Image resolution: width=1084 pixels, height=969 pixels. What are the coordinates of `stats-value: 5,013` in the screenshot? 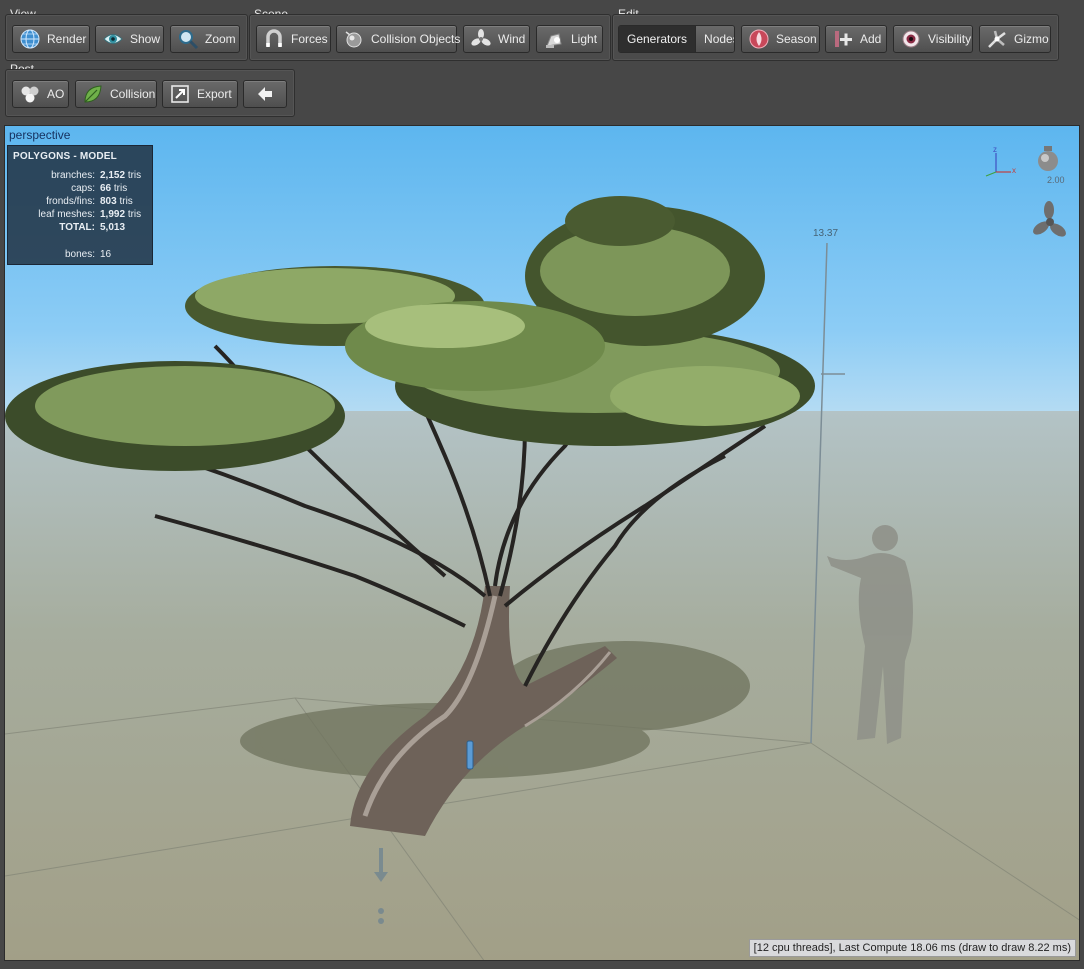 It's located at (113, 227).